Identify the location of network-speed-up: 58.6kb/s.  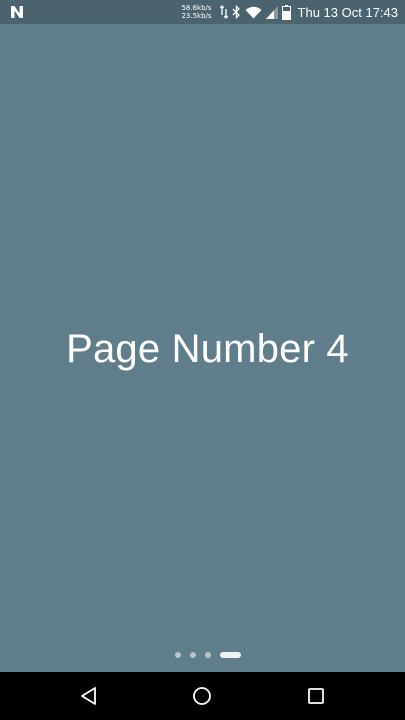
(196, 8).